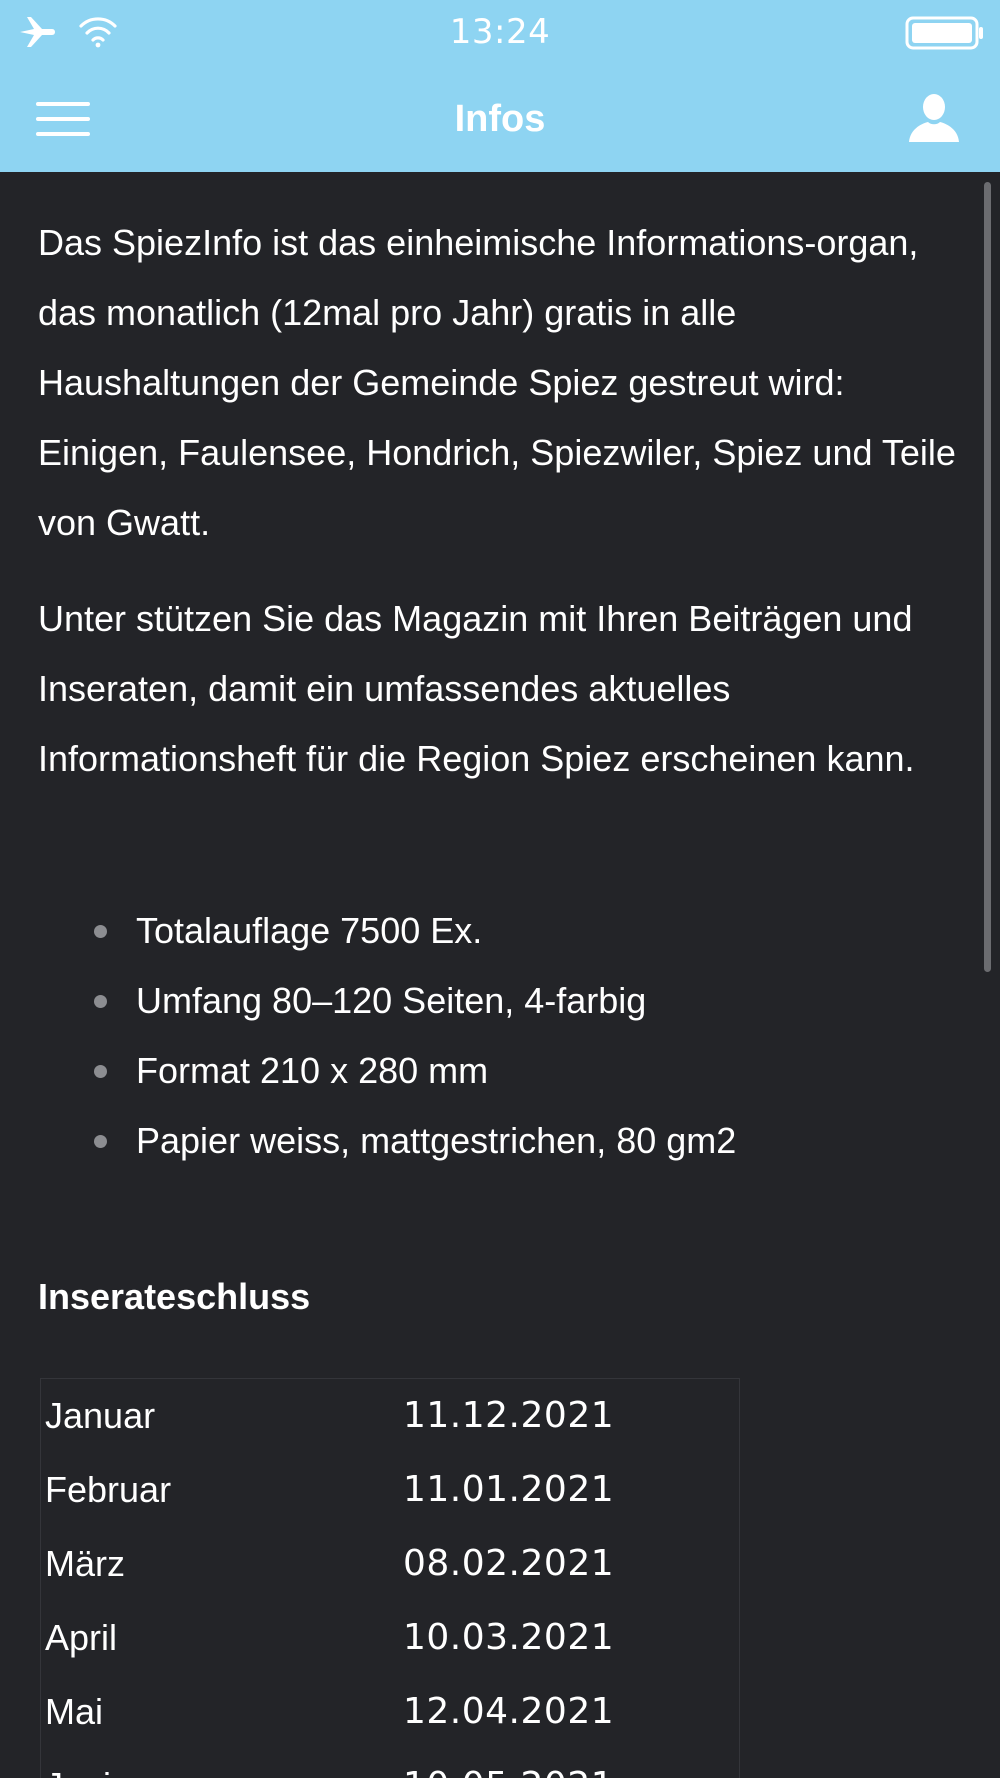 Image resolution: width=1000 pixels, height=1778 pixels. What do you see at coordinates (390, 1564) in the screenshot?
I see `table-row: März 08.02.2021` at bounding box center [390, 1564].